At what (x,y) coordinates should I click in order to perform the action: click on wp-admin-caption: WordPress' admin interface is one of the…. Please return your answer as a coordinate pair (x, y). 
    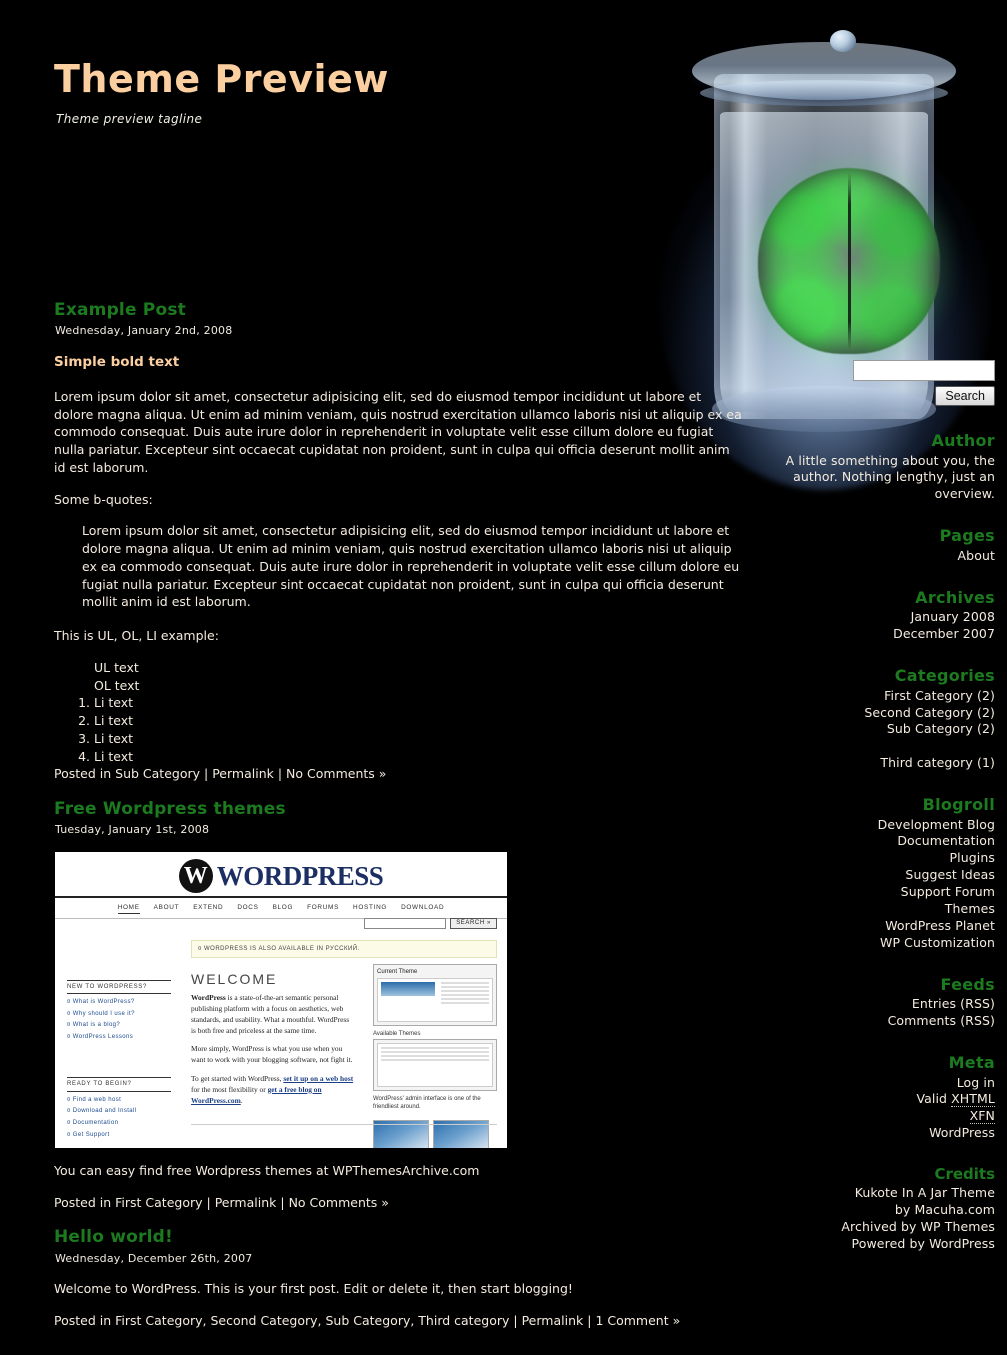
    Looking at the image, I should click on (427, 1103).